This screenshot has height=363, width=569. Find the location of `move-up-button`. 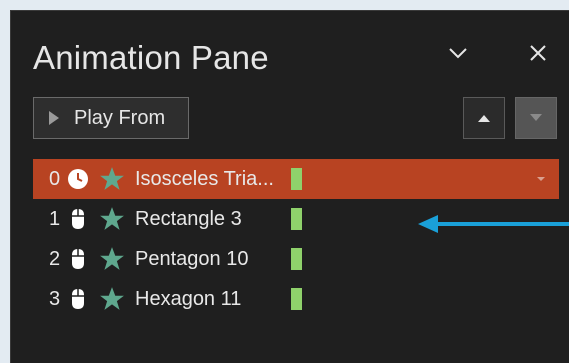

move-up-button is located at coordinates (484, 118).